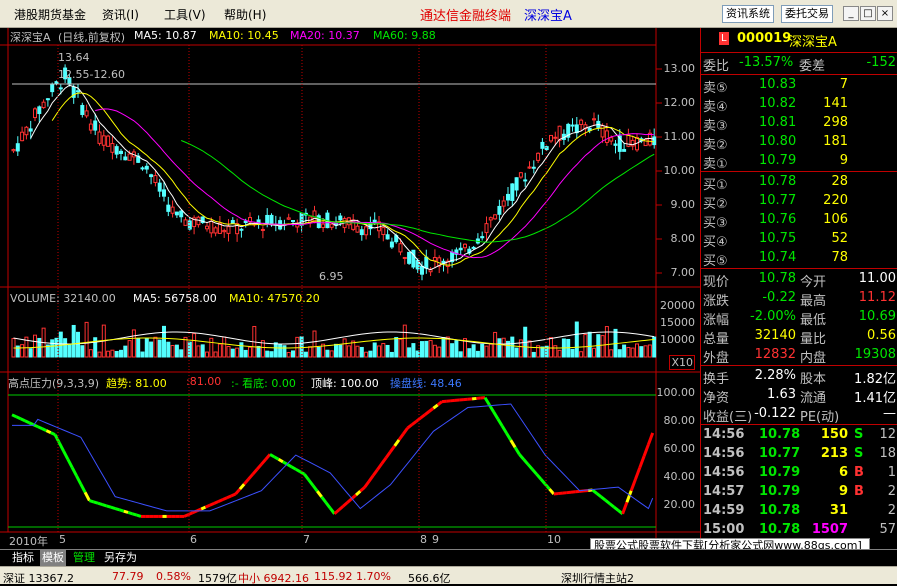 The width and height of the screenshot is (897, 586). Describe the element at coordinates (331, 276) in the screenshot. I see `low-price-label: 6.95` at that location.